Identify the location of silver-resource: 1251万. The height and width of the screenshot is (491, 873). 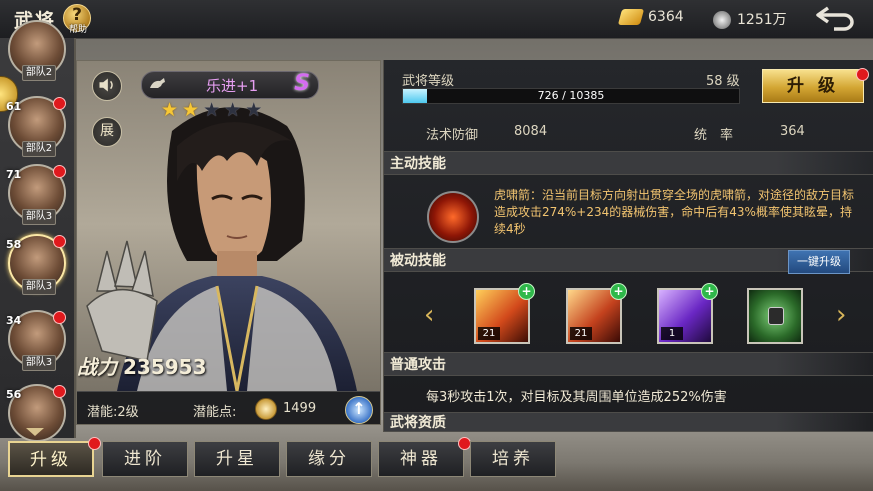
(750, 19).